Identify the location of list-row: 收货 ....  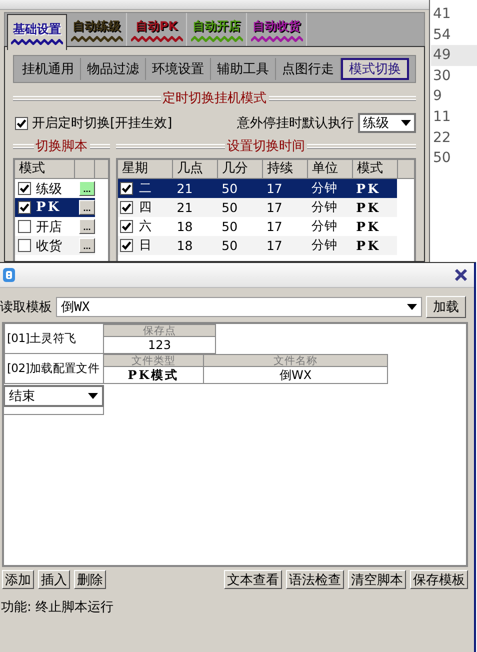
(55, 245).